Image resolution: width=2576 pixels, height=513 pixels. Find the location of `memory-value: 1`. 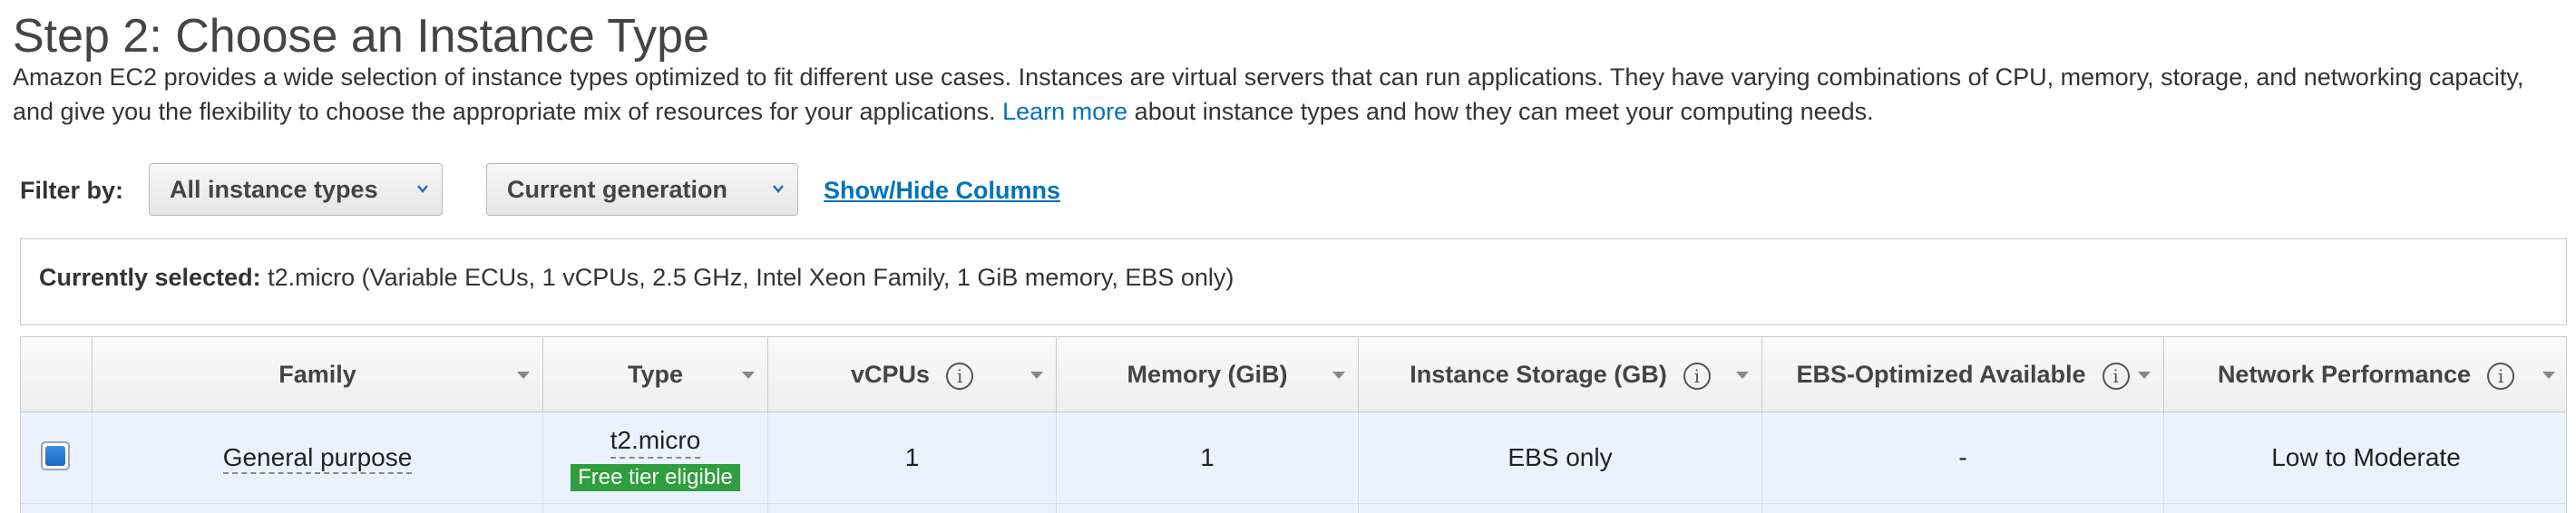

memory-value: 1 is located at coordinates (1207, 457).